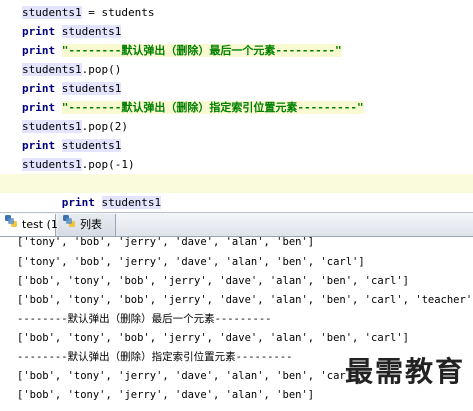  What do you see at coordinates (212, 107) in the screenshot?
I see `string-token: "--------默认弹出（删除）指定索引位置元素---------"` at bounding box center [212, 107].